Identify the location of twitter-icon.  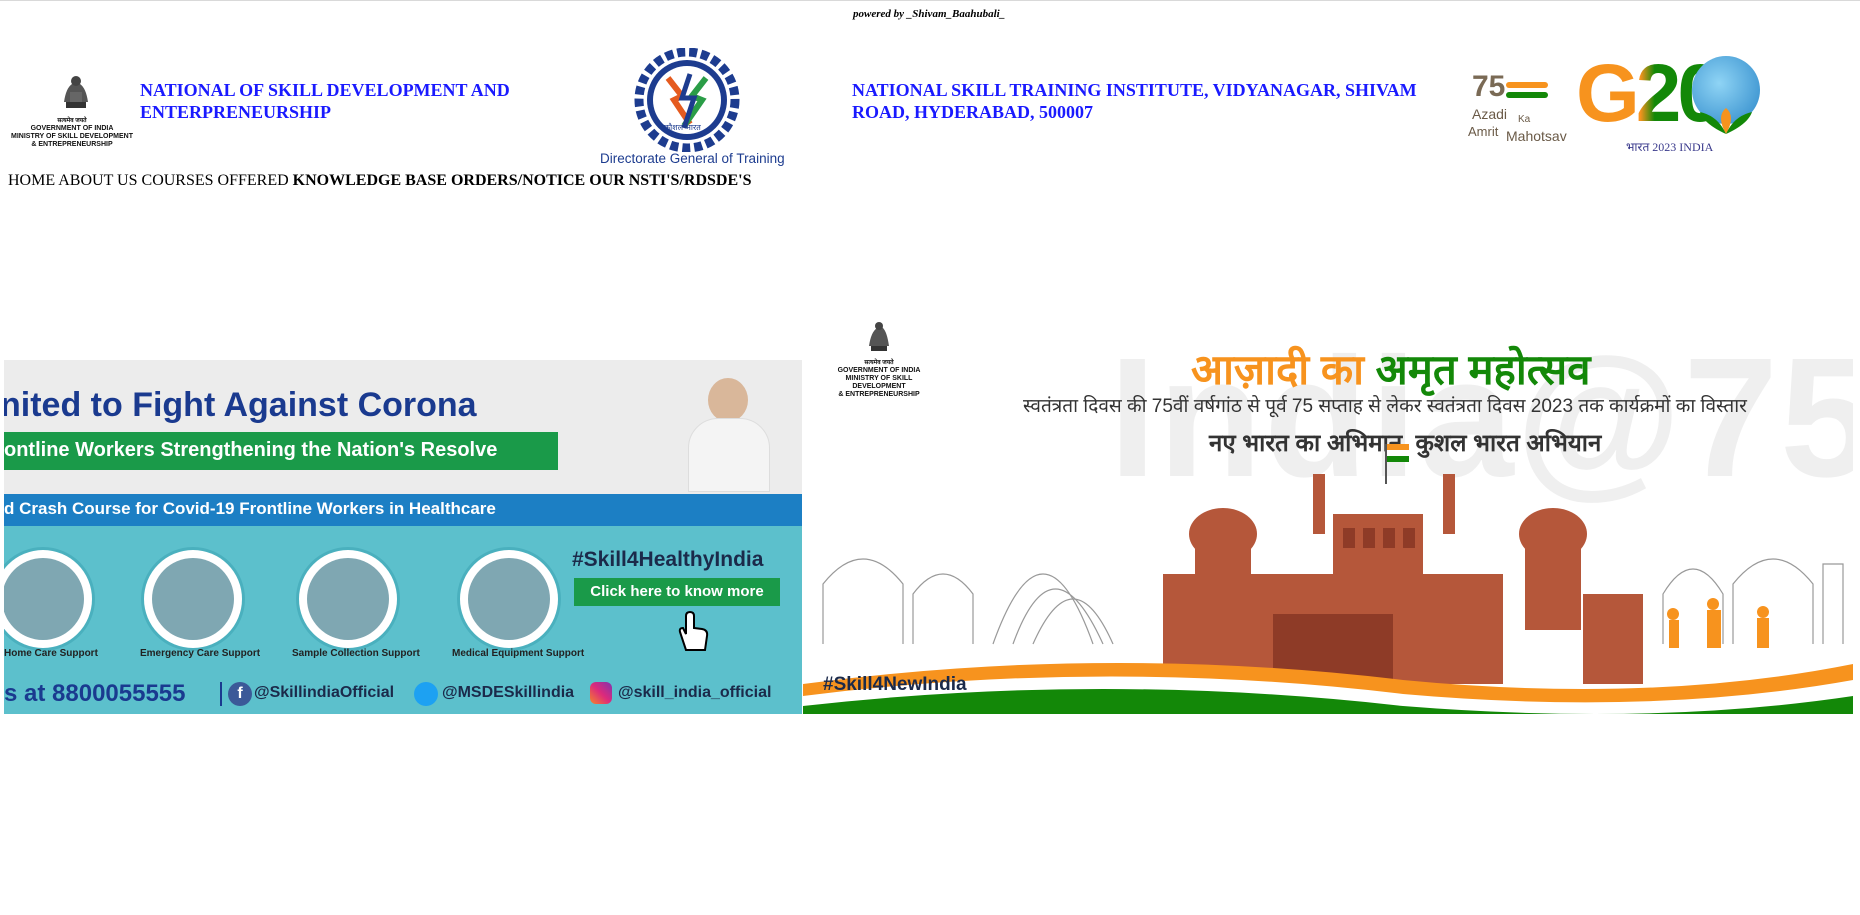
(426, 694).